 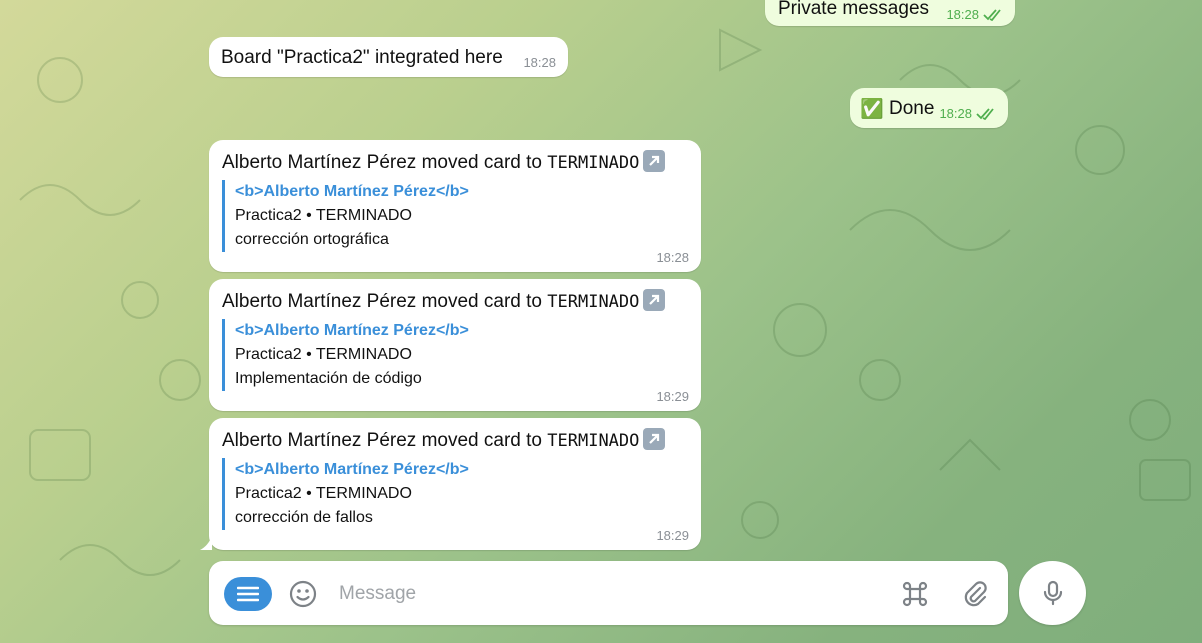 What do you see at coordinates (912, 108) in the screenshot?
I see `message-text: Done` at bounding box center [912, 108].